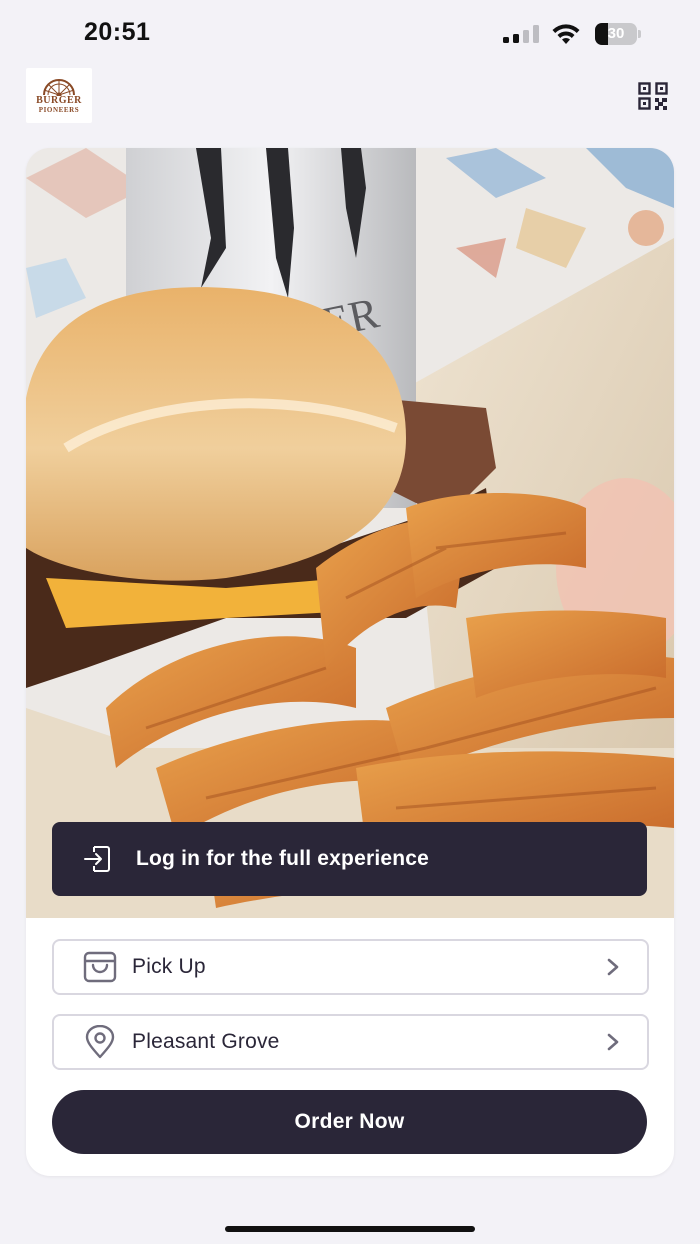  Describe the element at coordinates (59, 100) in the screenshot. I see `logo-text-burger: BURGER` at that location.